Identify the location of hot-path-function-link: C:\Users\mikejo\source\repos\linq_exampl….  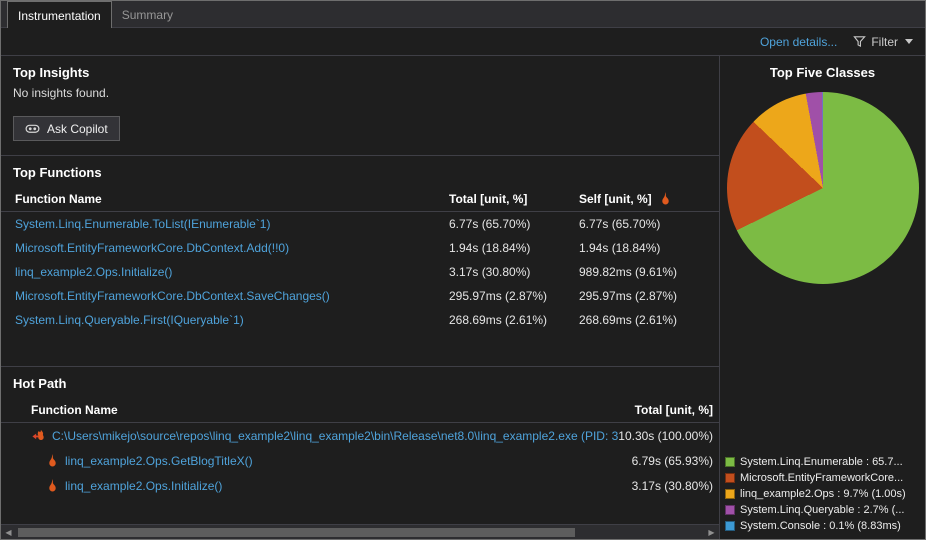
(335, 436).